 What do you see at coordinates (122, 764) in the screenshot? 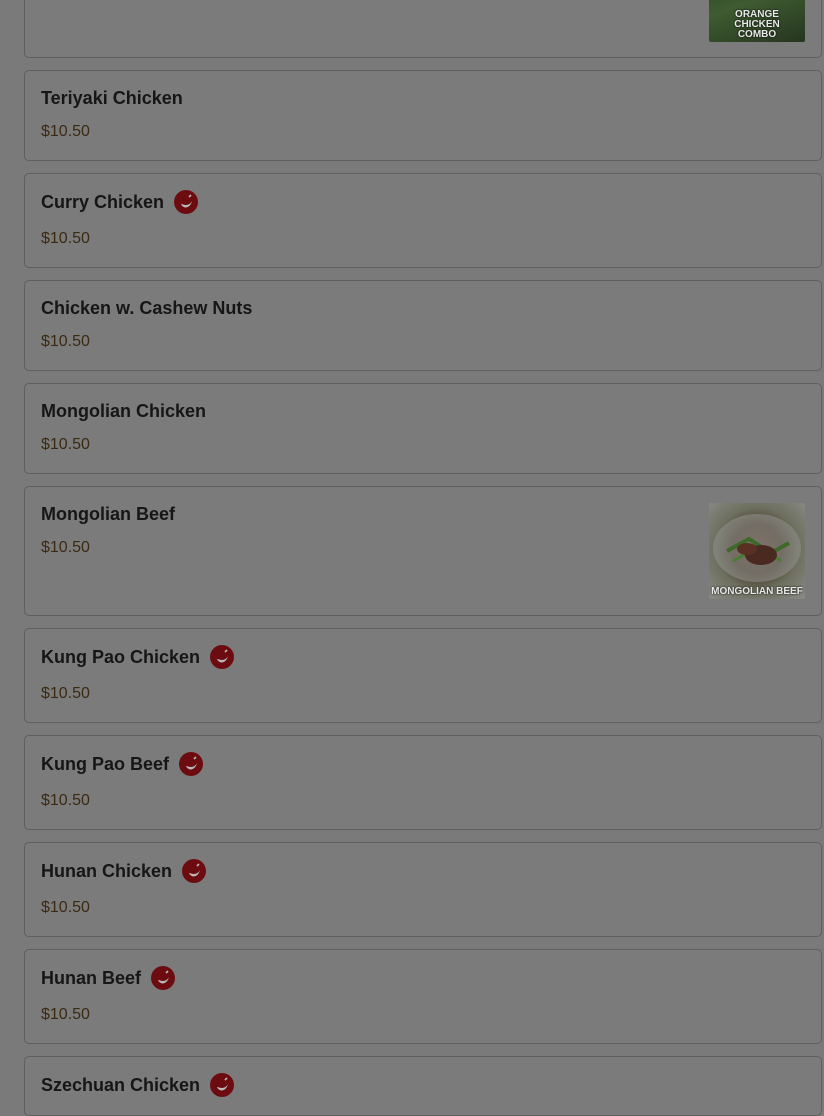
I see `item-name: Kung Pao Beef` at bounding box center [122, 764].